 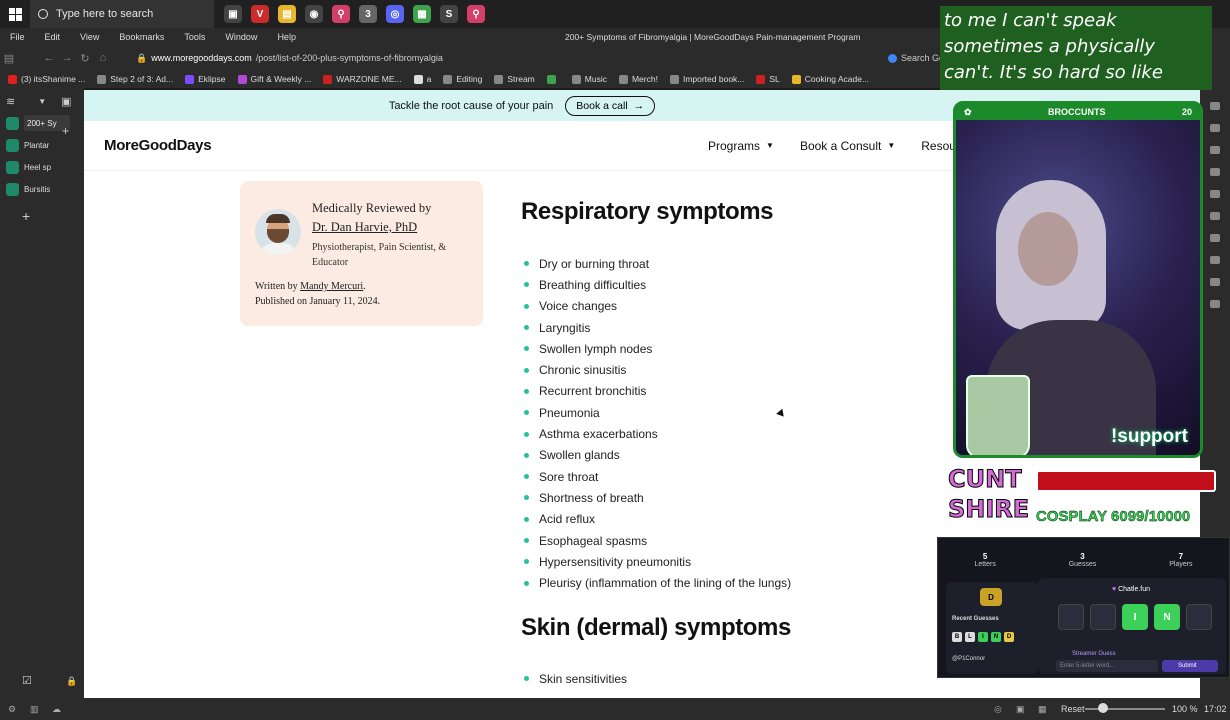 I want to click on board-tile, so click(x=1071, y=617).